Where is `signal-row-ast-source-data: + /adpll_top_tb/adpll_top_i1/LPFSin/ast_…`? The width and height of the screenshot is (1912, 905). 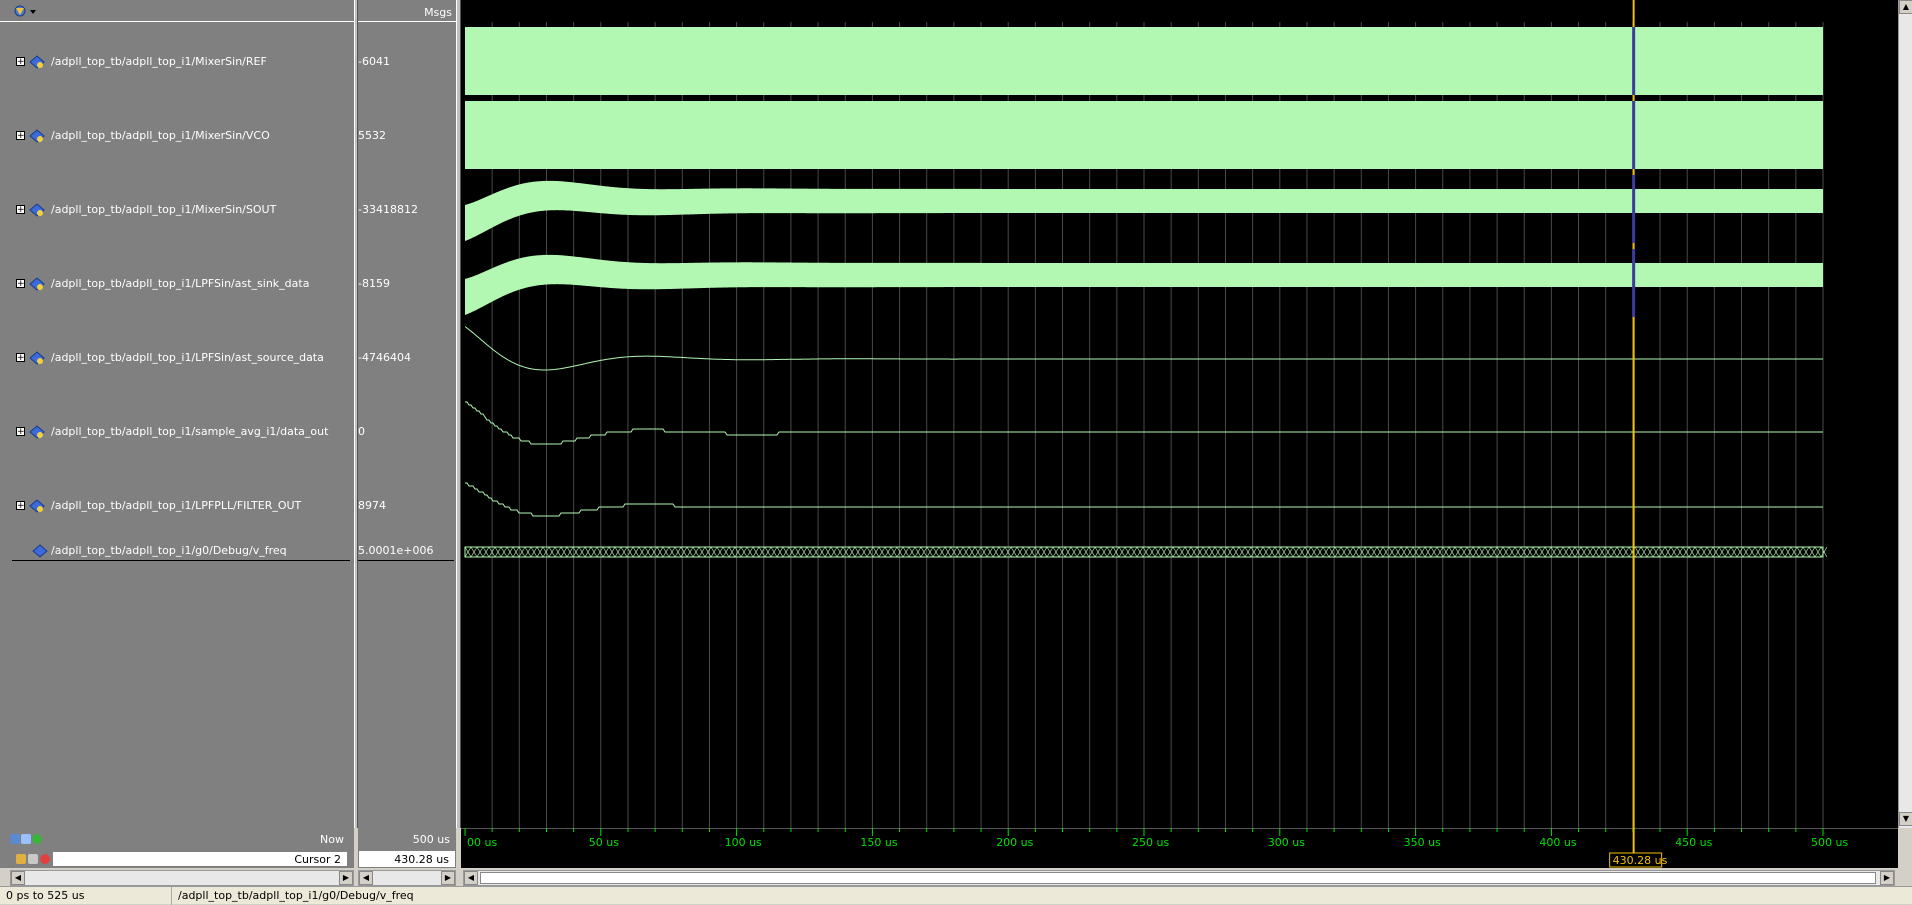 signal-row-ast-source-data: + /adpll_top_tb/adpll_top_i1/LPFSin/ast_… is located at coordinates (177, 359).